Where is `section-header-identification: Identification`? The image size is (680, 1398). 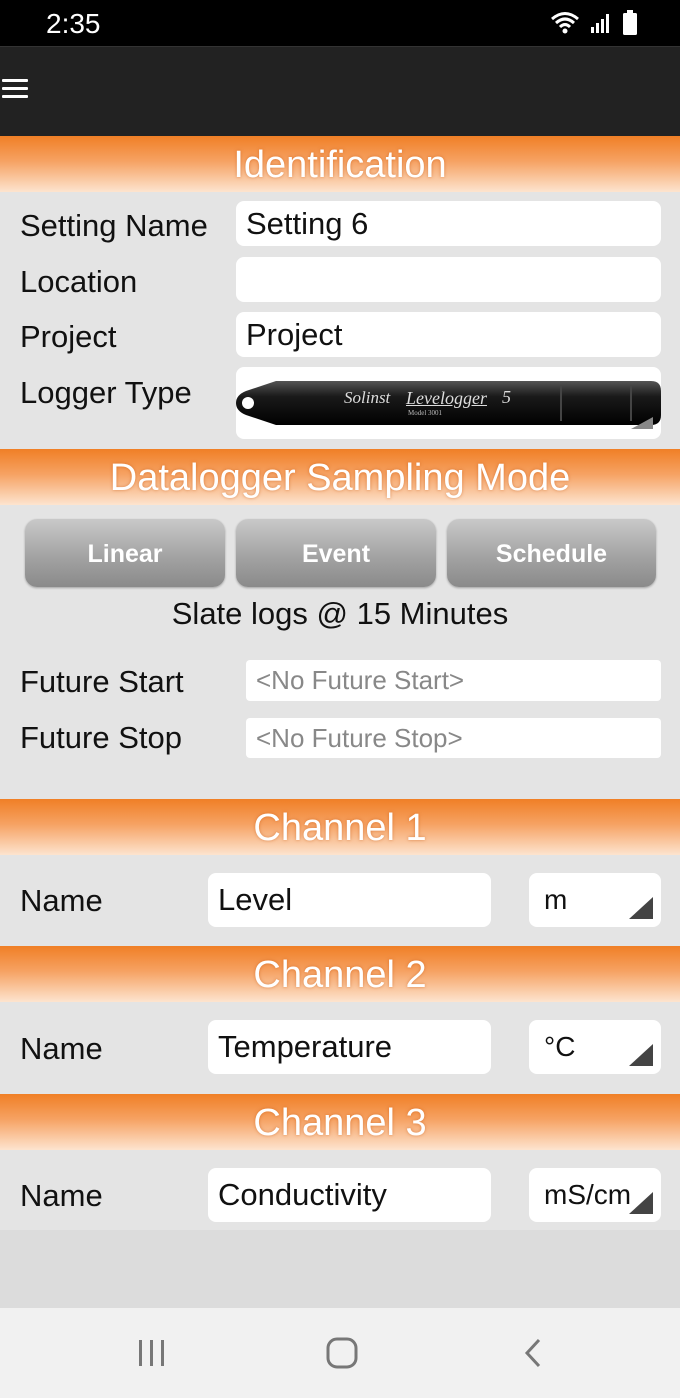 section-header-identification: Identification is located at coordinates (340, 164).